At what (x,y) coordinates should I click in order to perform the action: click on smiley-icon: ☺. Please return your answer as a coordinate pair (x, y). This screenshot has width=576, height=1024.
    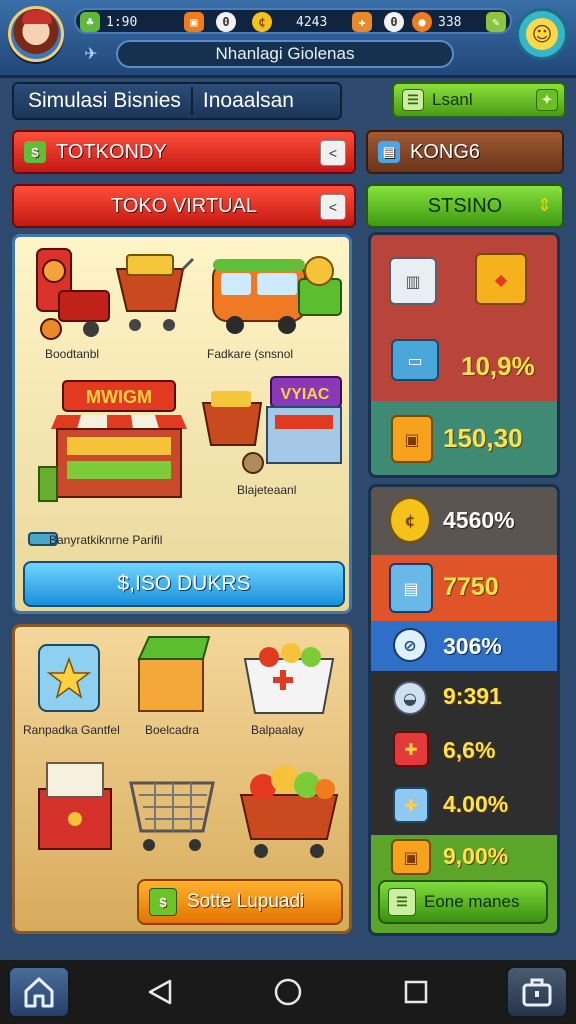
    Looking at the image, I should click on (542, 34).